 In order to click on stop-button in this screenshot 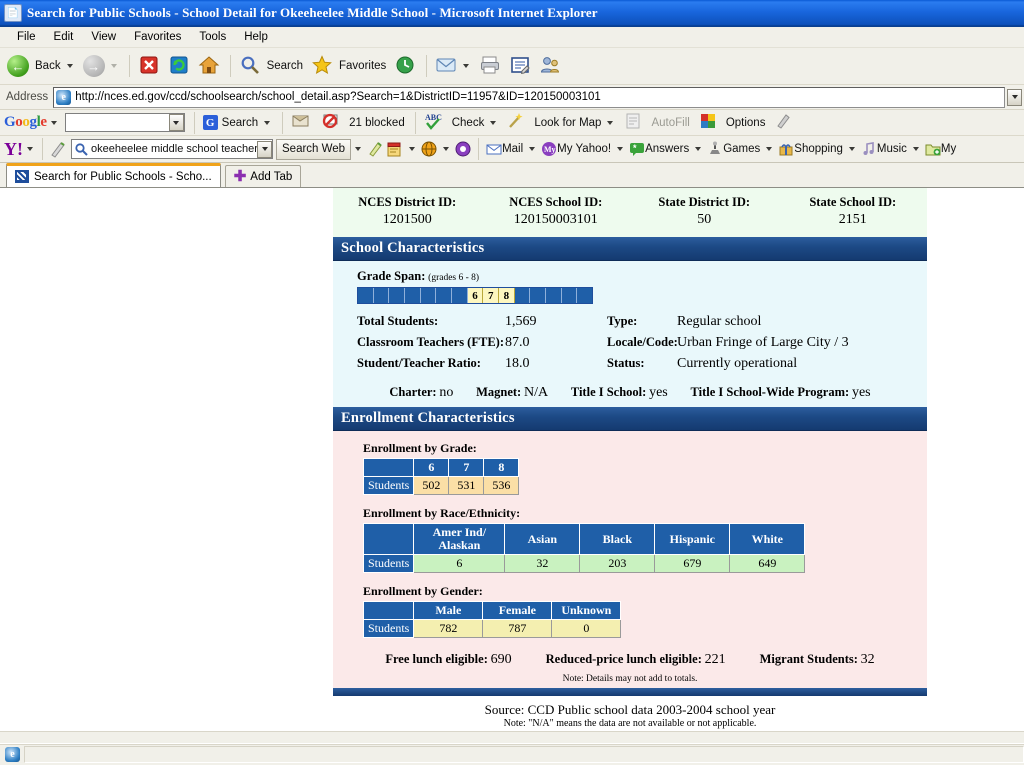, I will do `click(150, 66)`.